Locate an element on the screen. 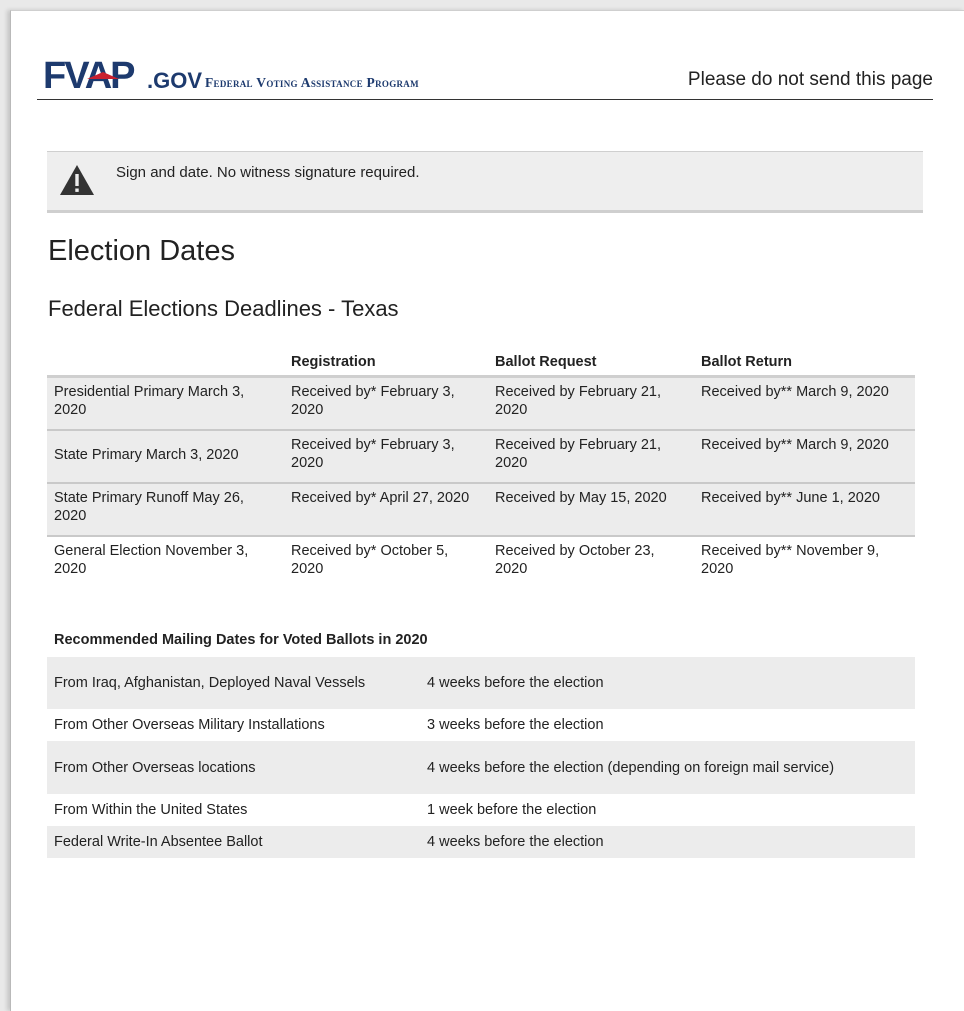 This screenshot has width=964, height=1011. ballot-request-cell: Received by May 15, 2020 is located at coordinates (591, 509).